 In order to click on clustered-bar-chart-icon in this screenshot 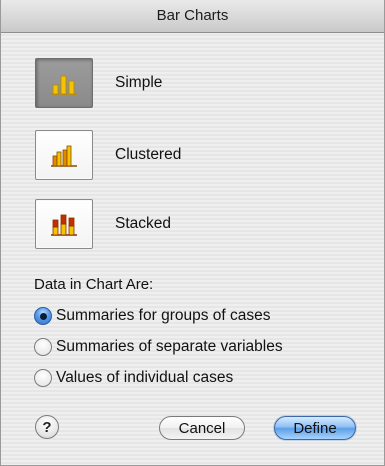, I will do `click(64, 156)`.